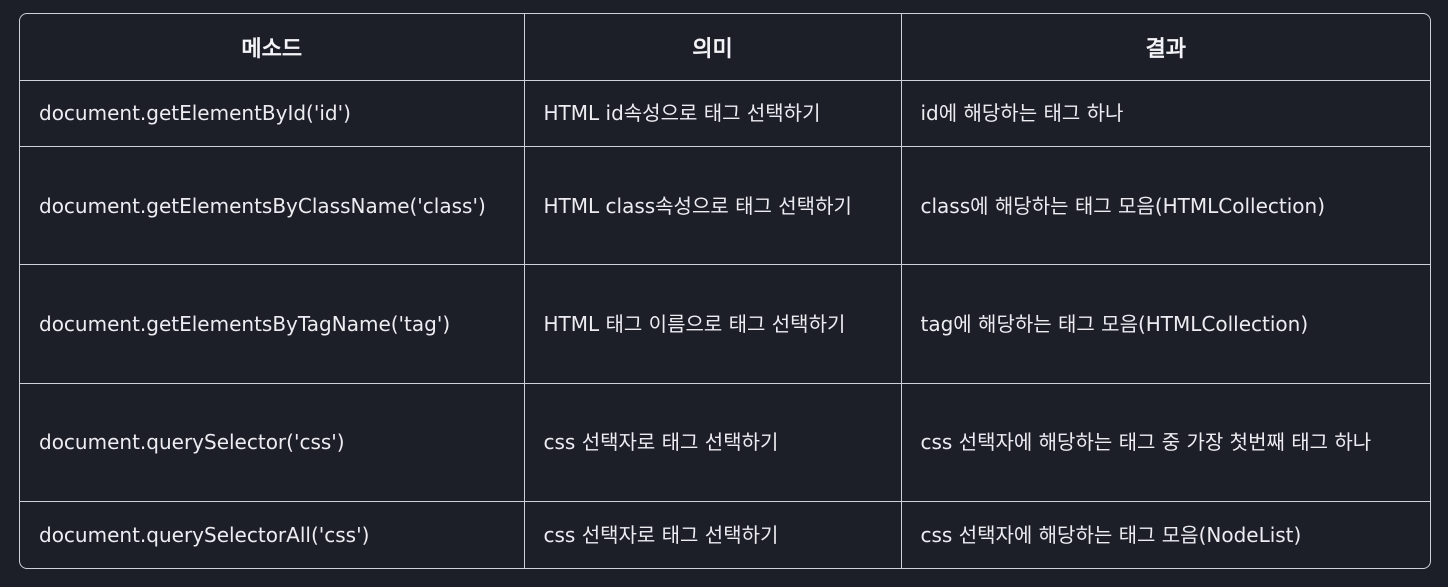 Image resolution: width=1448 pixels, height=587 pixels. I want to click on cell-result: tag에 해당하는 태그 모음(HTMLCollection), so click(1165, 324).